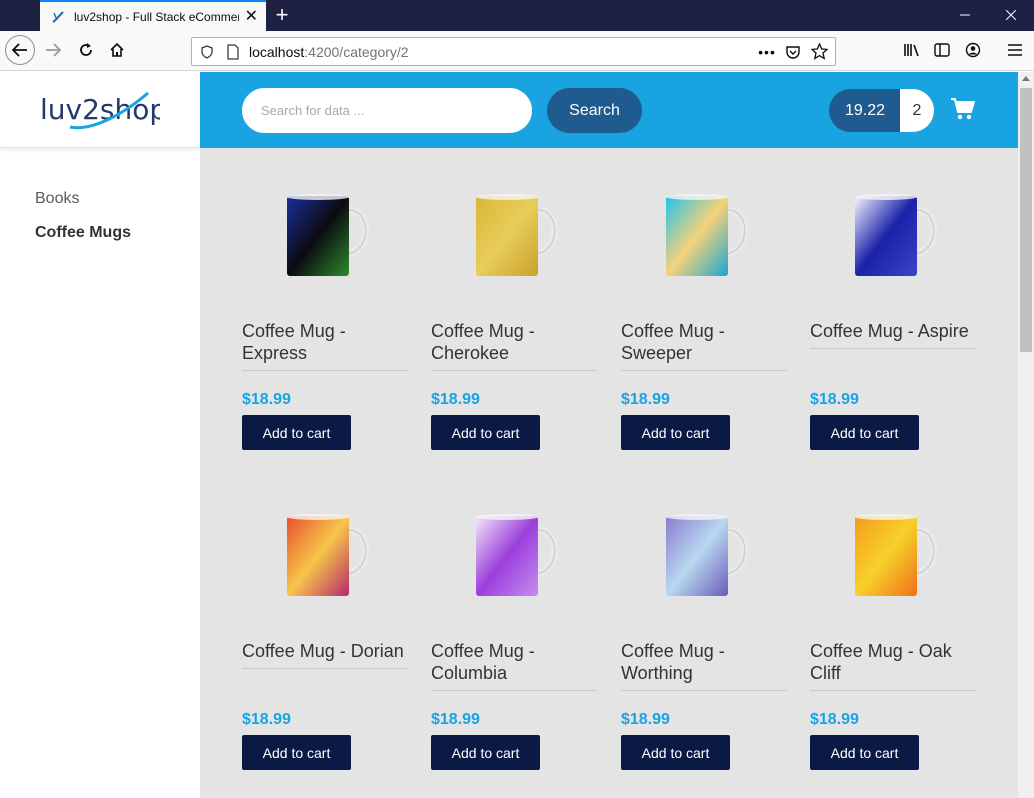  Describe the element at coordinates (704, 665) in the screenshot. I see `product-name: Coffee Mug - Worthing` at that location.